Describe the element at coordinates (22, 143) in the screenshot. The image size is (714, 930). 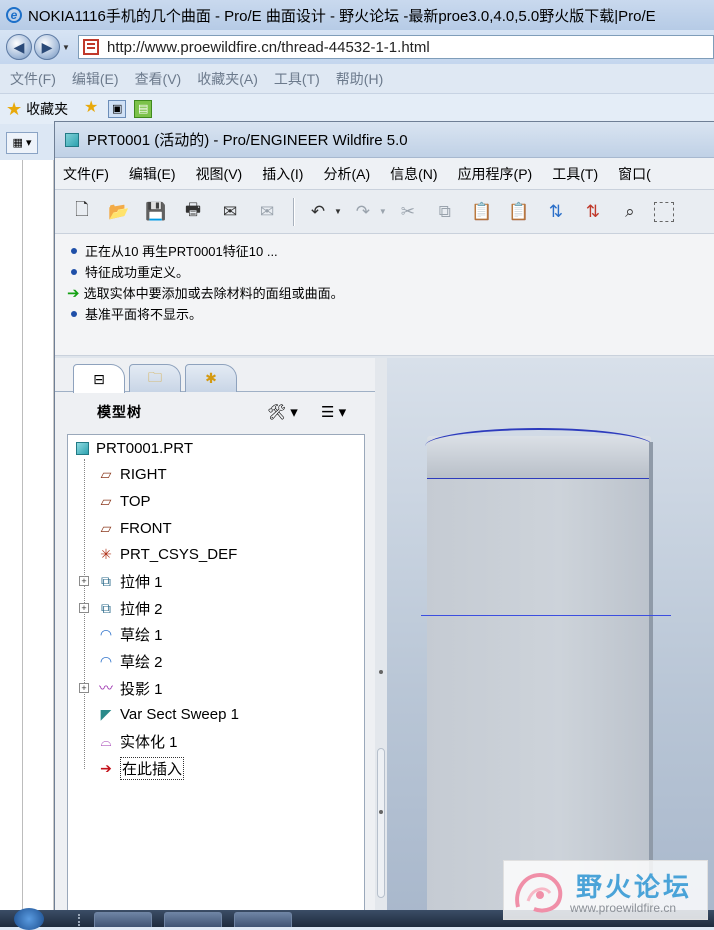
I see `quick-tabs-icon: ▦ ▾` at that location.